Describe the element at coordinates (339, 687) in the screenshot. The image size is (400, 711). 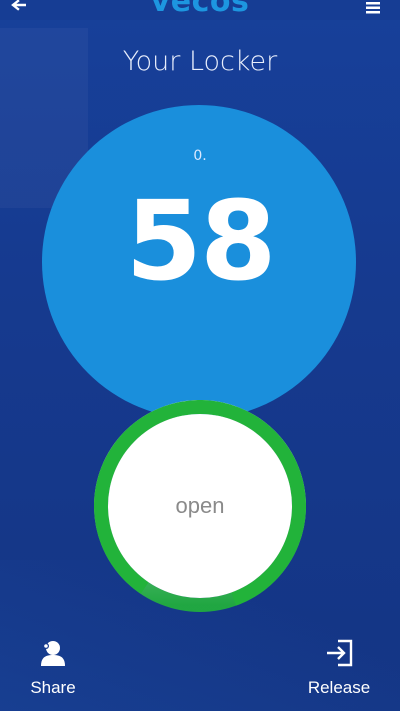
I see `release-label: Release` at that location.